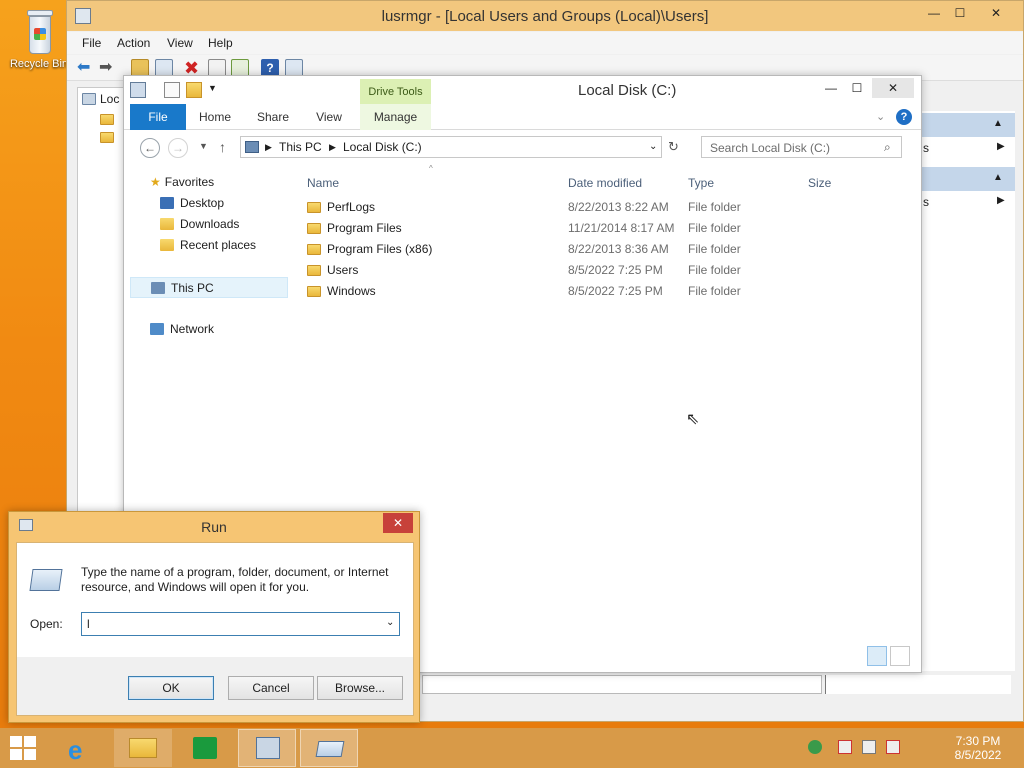  Describe the element at coordinates (300, 147) in the screenshot. I see `breadcrumb-this-pc: This PC` at that location.